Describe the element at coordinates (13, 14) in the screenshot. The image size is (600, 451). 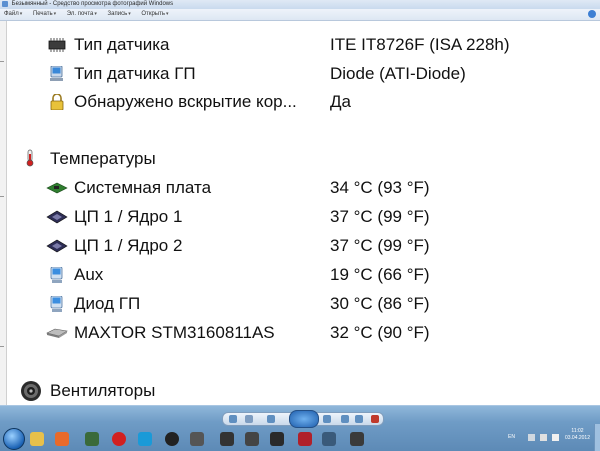
I see `menu-file: Файл` at that location.